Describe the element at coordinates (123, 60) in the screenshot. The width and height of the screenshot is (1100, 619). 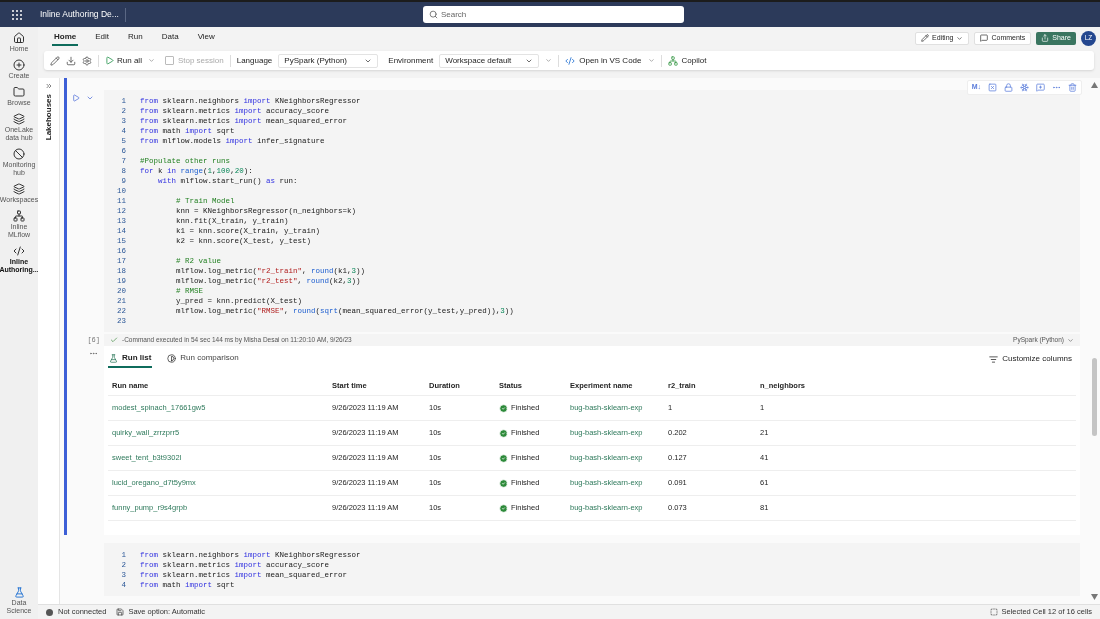
I see `run-all-button: Run all` at that location.